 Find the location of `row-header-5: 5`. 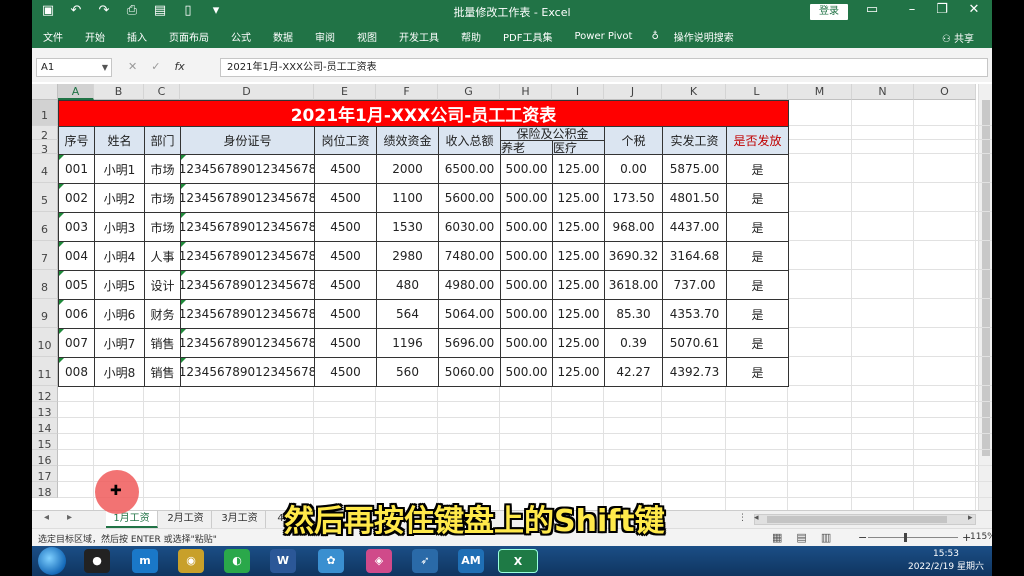

row-header-5: 5 is located at coordinates (45, 197).